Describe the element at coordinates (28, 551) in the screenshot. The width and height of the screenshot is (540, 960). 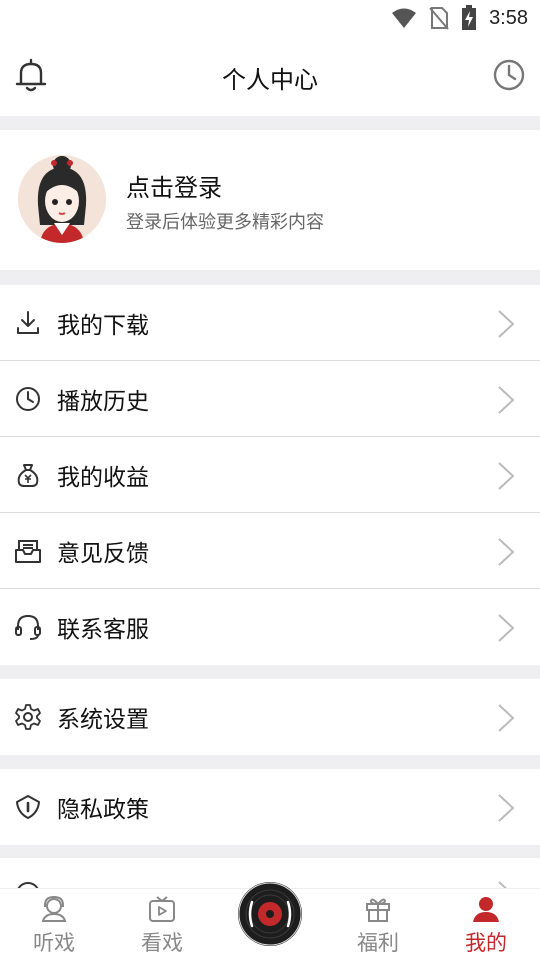
I see `inbox-icon` at that location.